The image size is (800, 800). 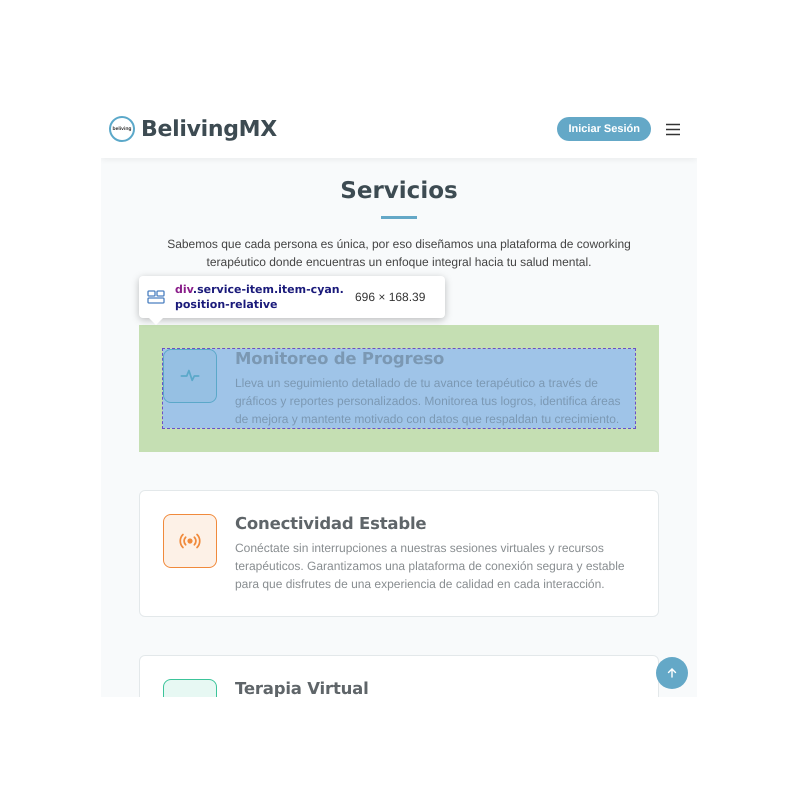 I want to click on element-selector: div.service-item.item-cyan.position-relative, so click(x=260, y=297).